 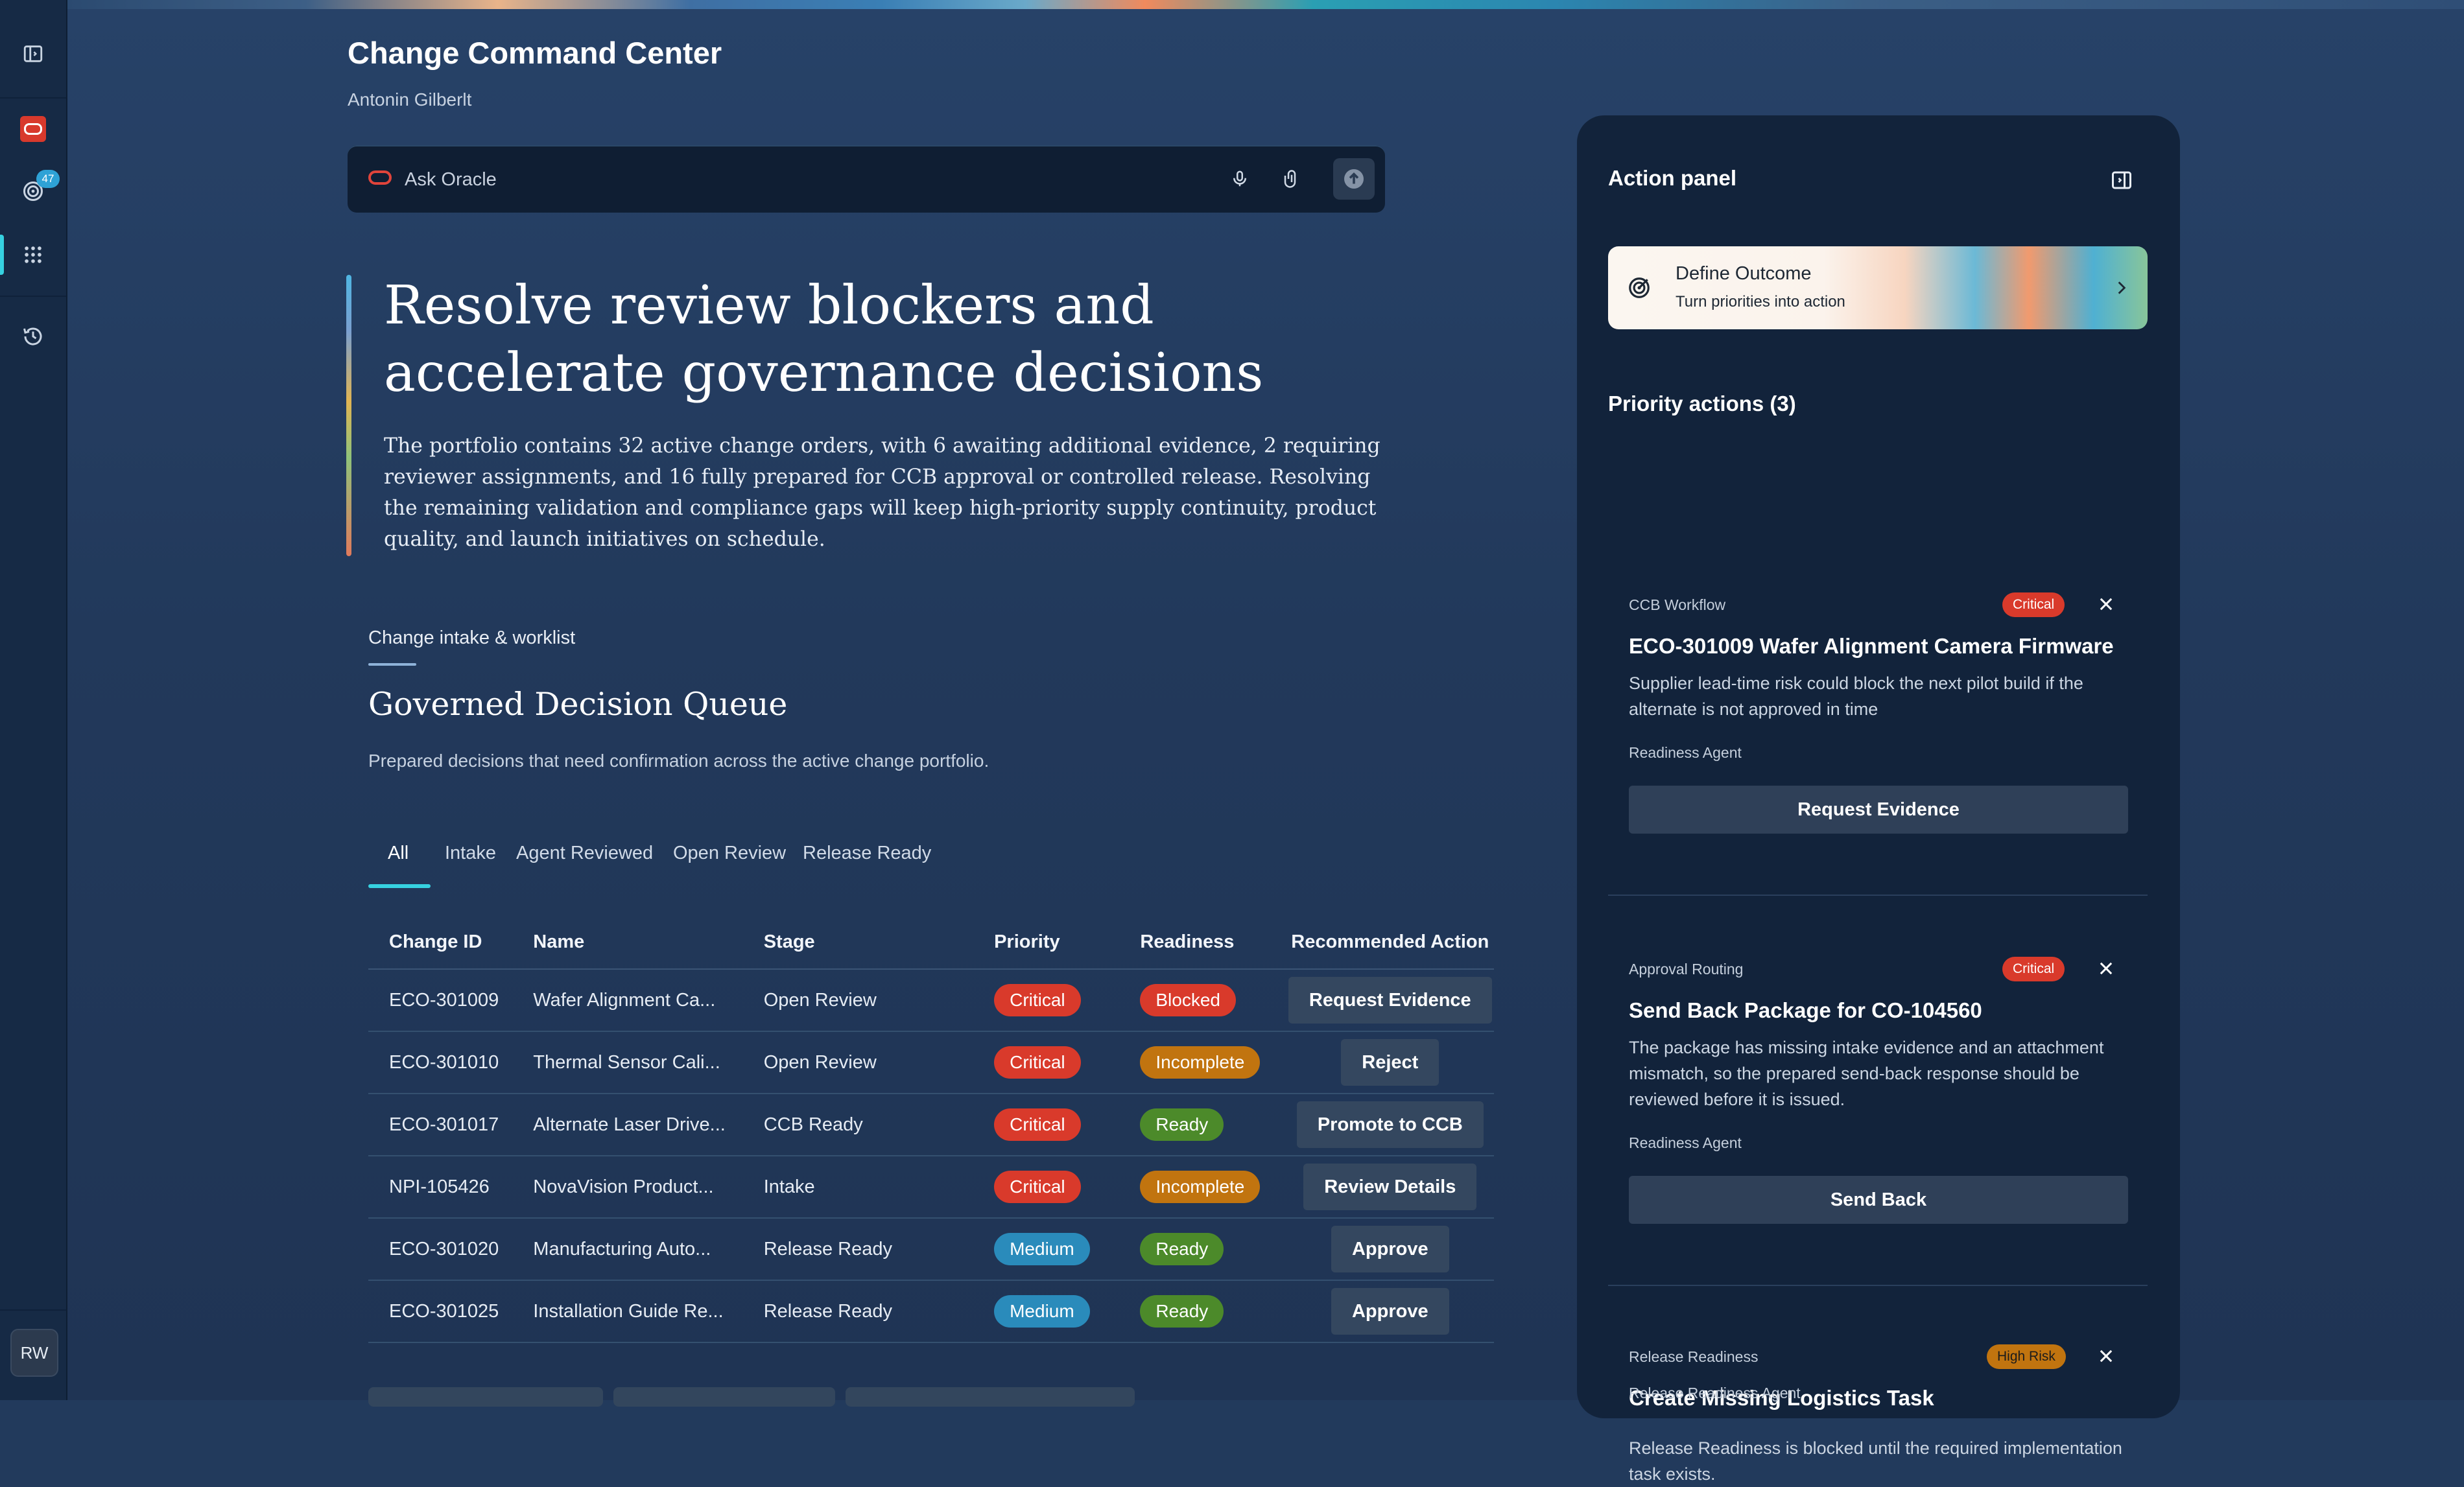 I want to click on microphone-button, so click(x=1240, y=179).